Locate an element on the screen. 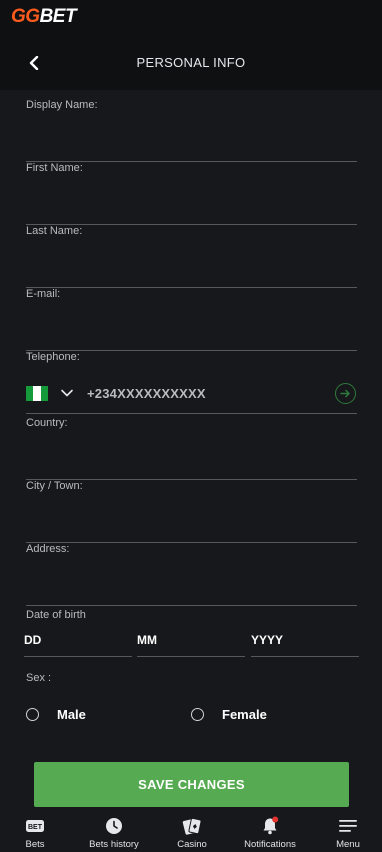  address-input is located at coordinates (191, 590).